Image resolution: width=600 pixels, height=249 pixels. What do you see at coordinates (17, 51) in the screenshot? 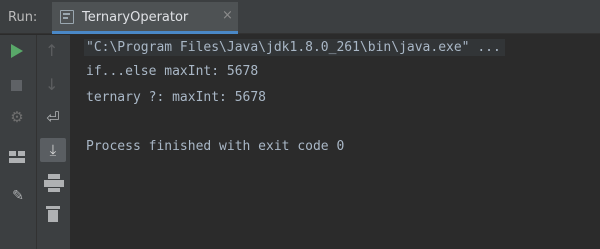
I see `rerun-icon` at bounding box center [17, 51].